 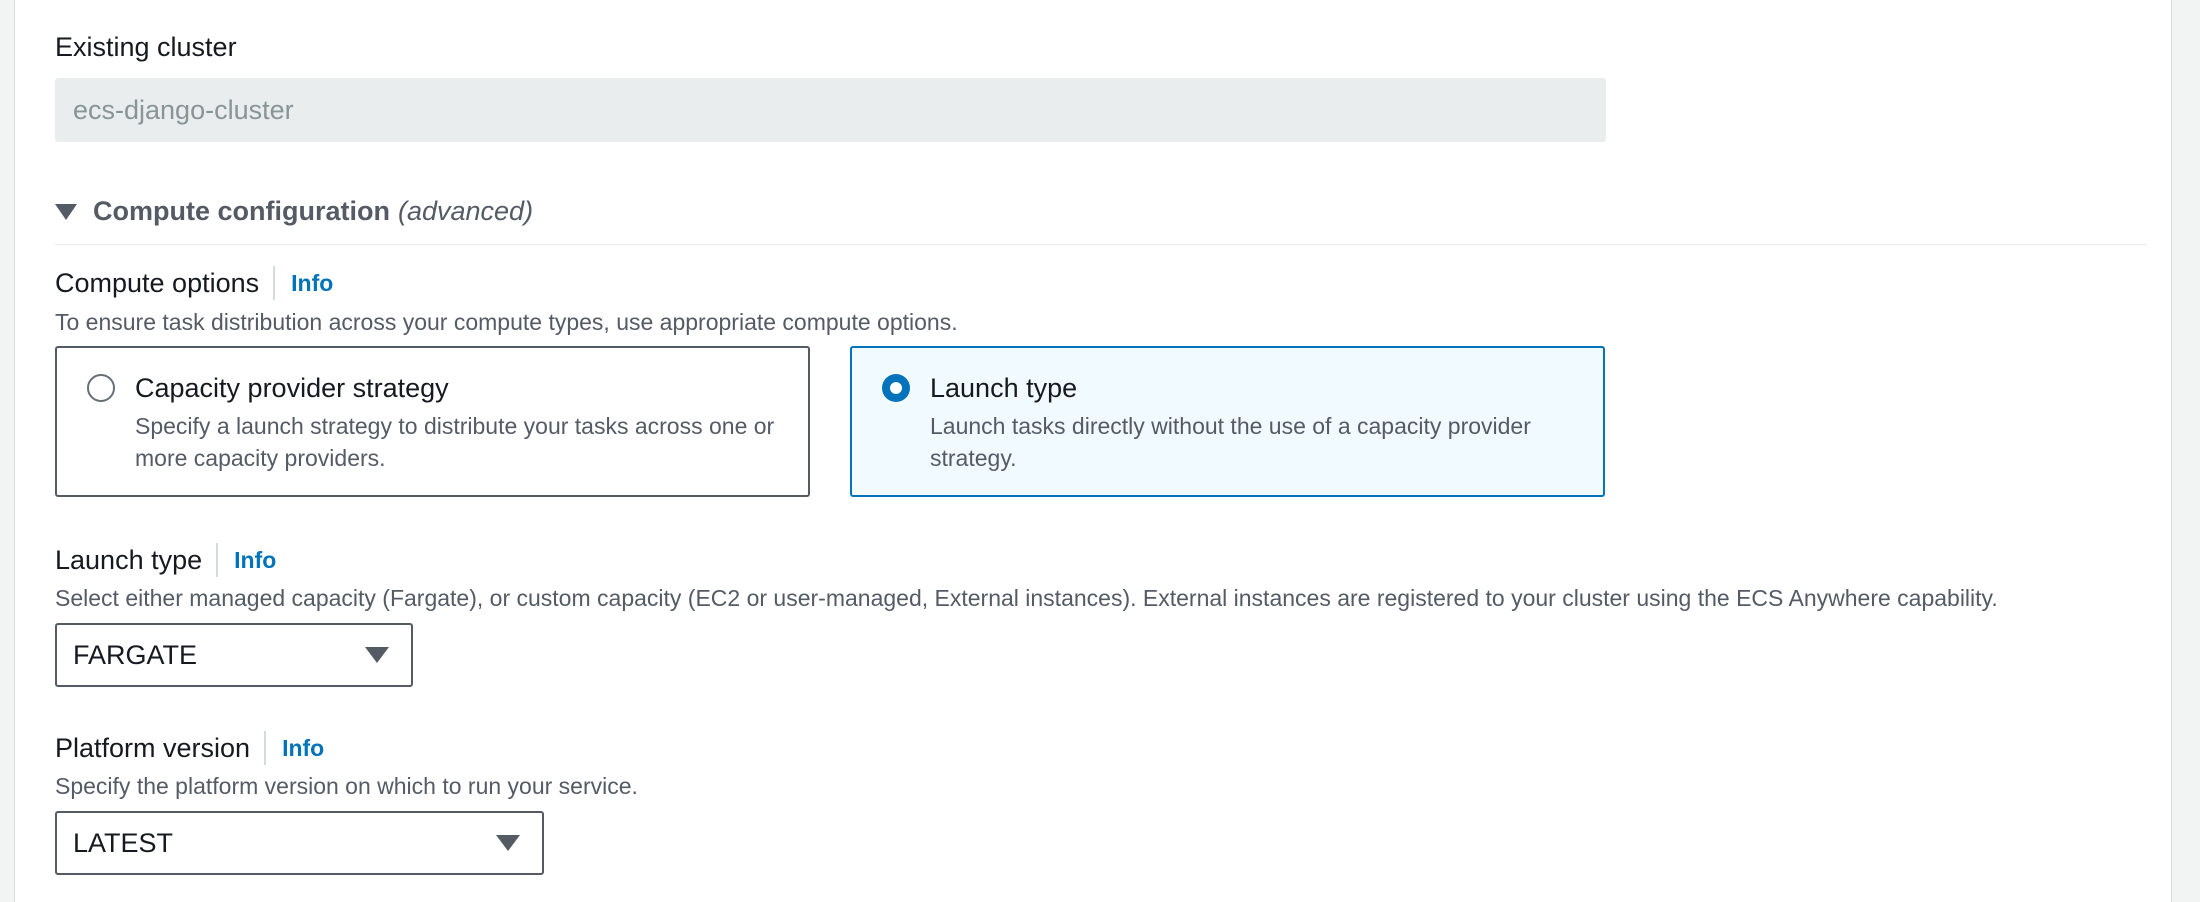 What do you see at coordinates (299, 843) in the screenshot?
I see `platform-version-select: LATEST` at bounding box center [299, 843].